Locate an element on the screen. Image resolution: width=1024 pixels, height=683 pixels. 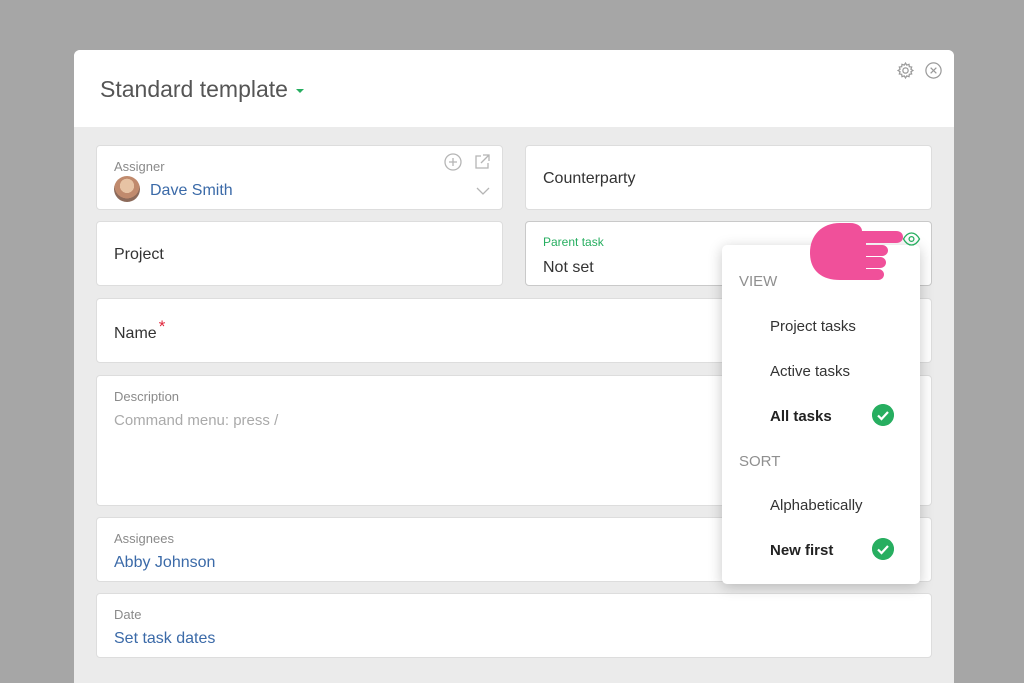
name-label-wrap: Name * is located at coordinates (139, 330).